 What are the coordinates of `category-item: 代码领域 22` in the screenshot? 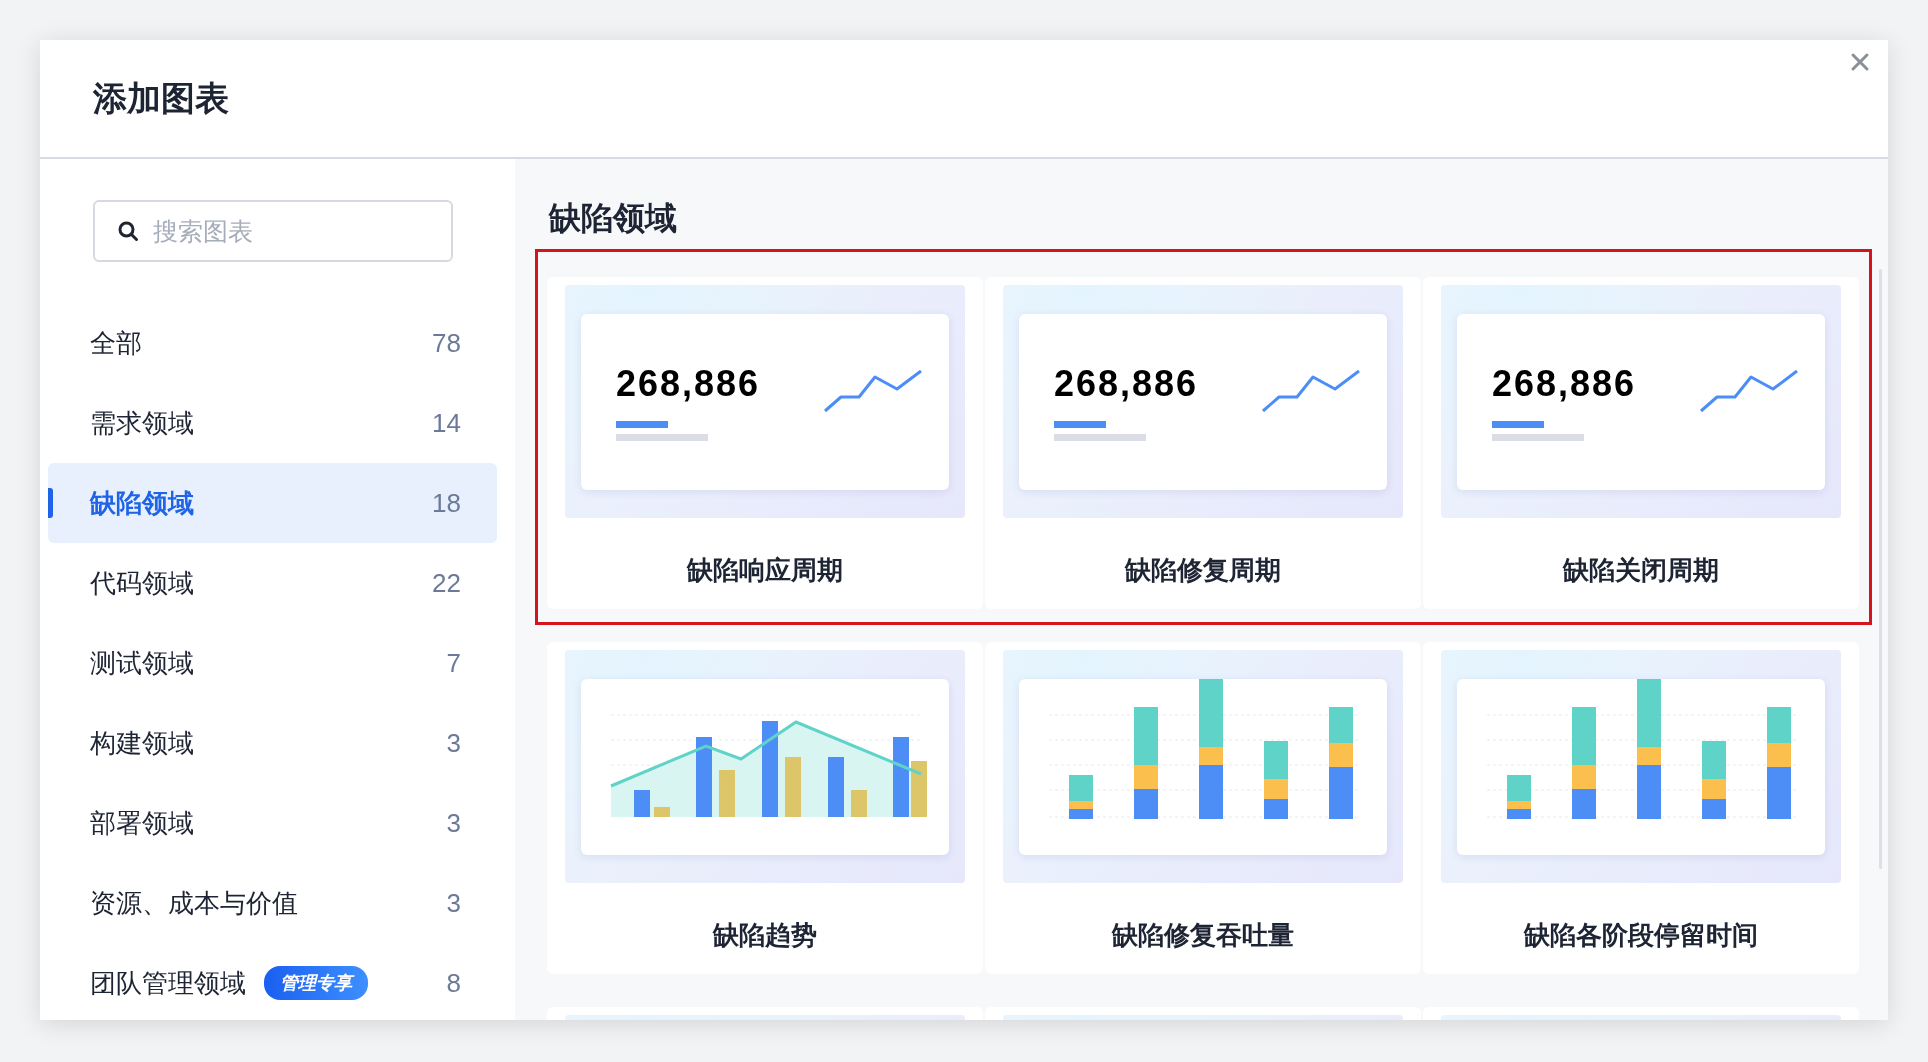 It's located at (272, 583).